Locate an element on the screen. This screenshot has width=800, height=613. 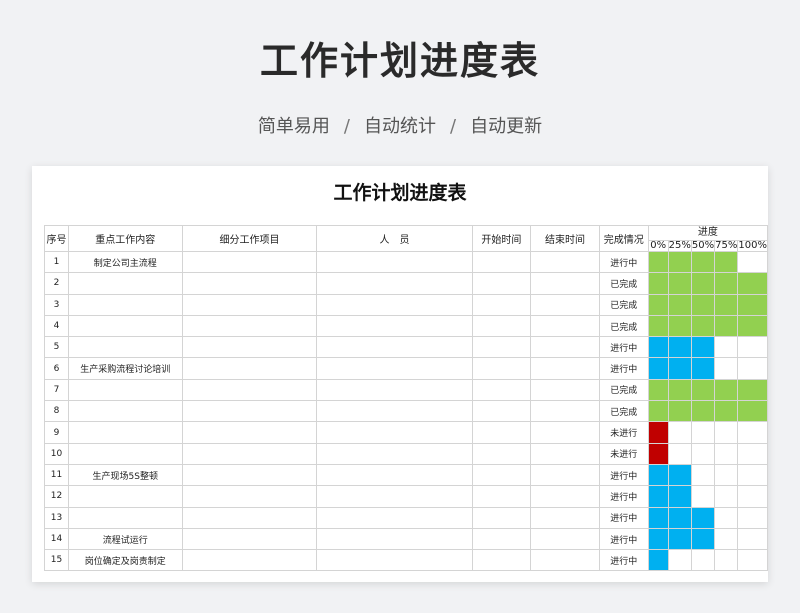
row-index: 5 is located at coordinates (56, 347).